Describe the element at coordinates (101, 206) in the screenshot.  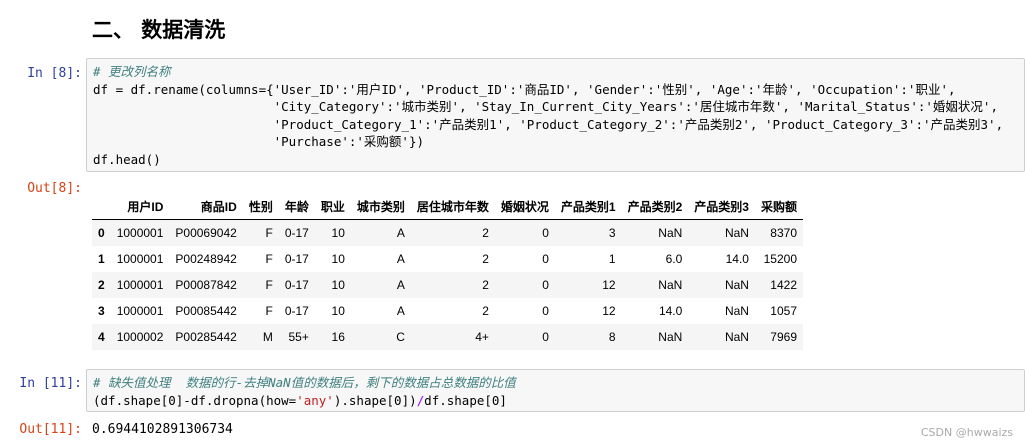
I see `column-header` at that location.